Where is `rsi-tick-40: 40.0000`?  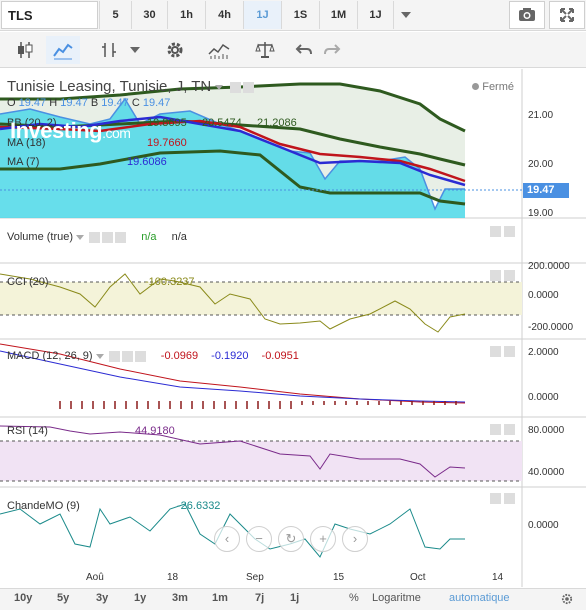
rsi-tick-40: 40.0000 is located at coordinates (546, 472).